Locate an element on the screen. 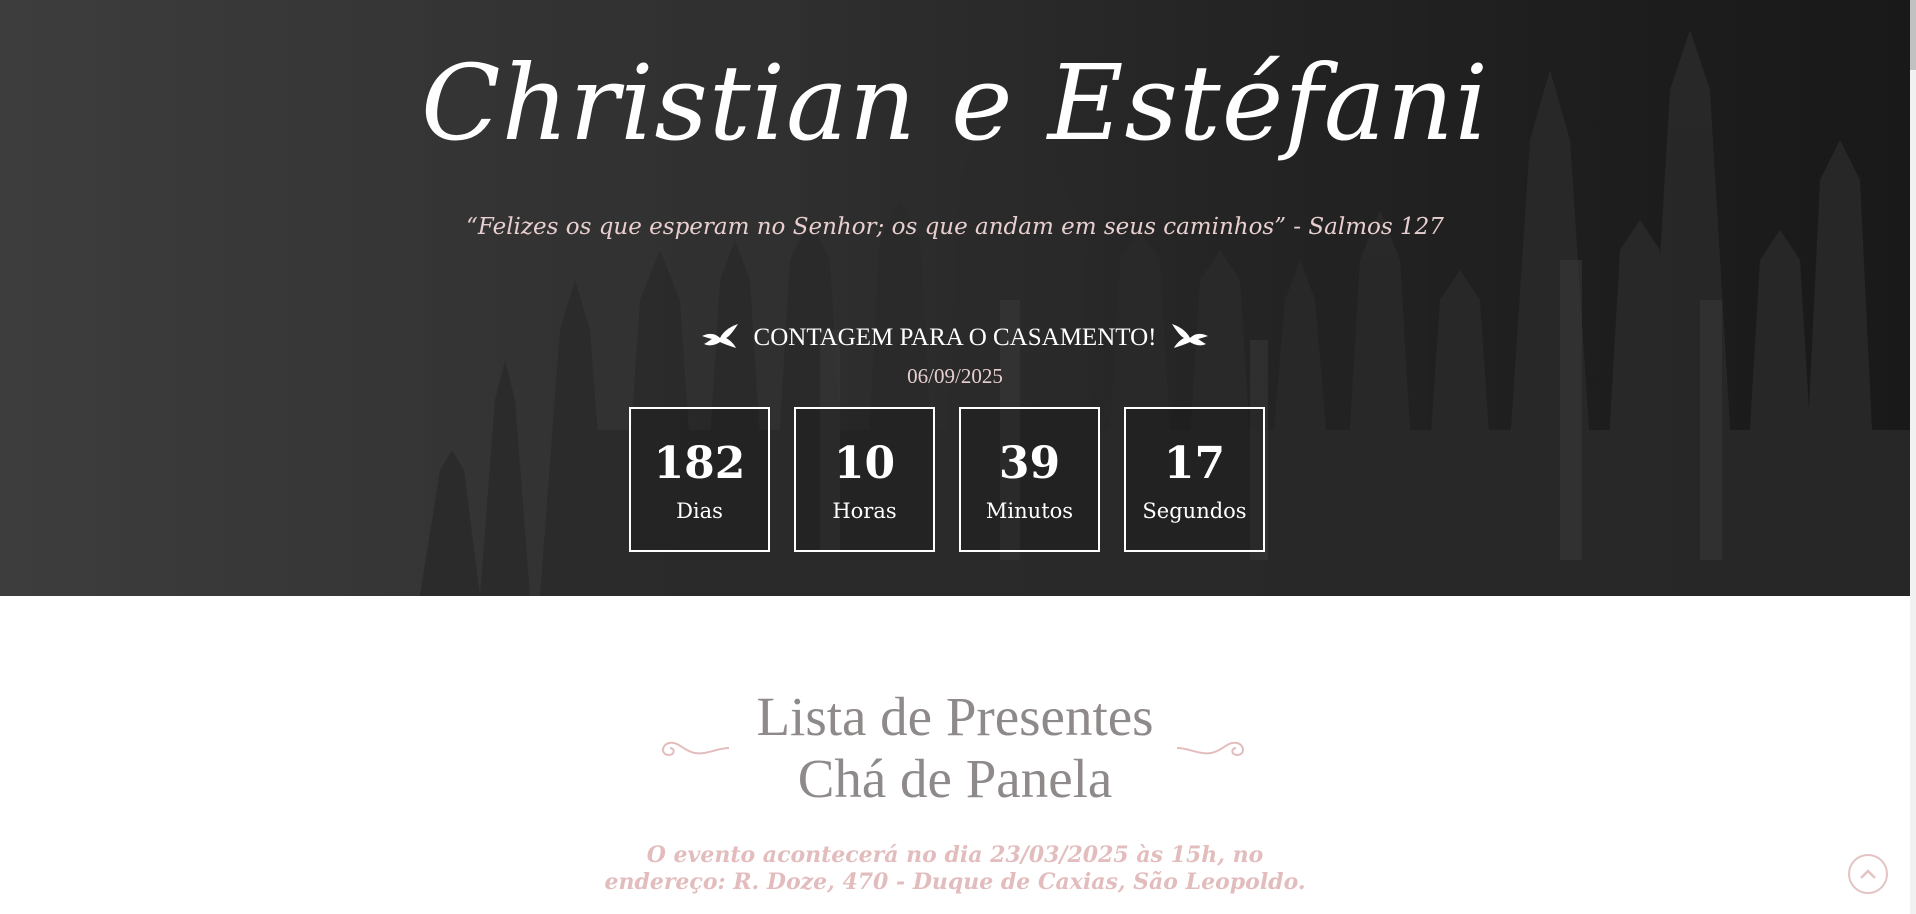 This screenshot has width=1916, height=914. back-to-top-button is located at coordinates (1868, 874).